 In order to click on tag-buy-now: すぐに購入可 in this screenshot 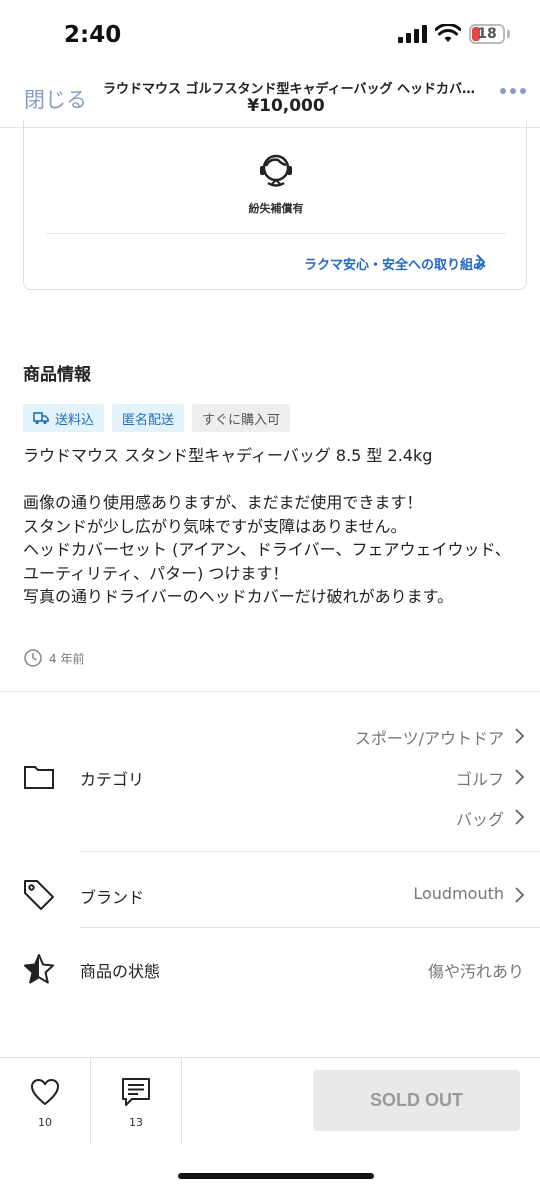, I will do `click(241, 418)`.